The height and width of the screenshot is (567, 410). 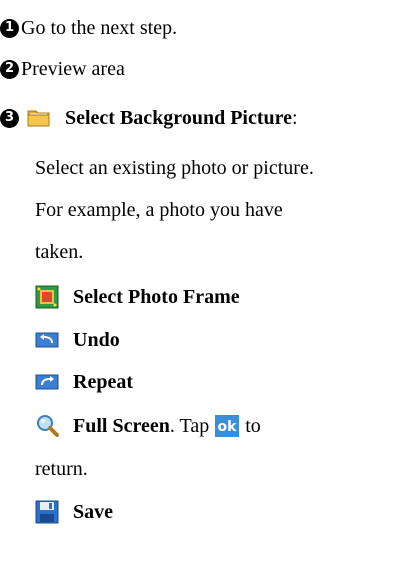 What do you see at coordinates (189, 426) in the screenshot?
I see `full-screen-text-after: . Tap` at bounding box center [189, 426].